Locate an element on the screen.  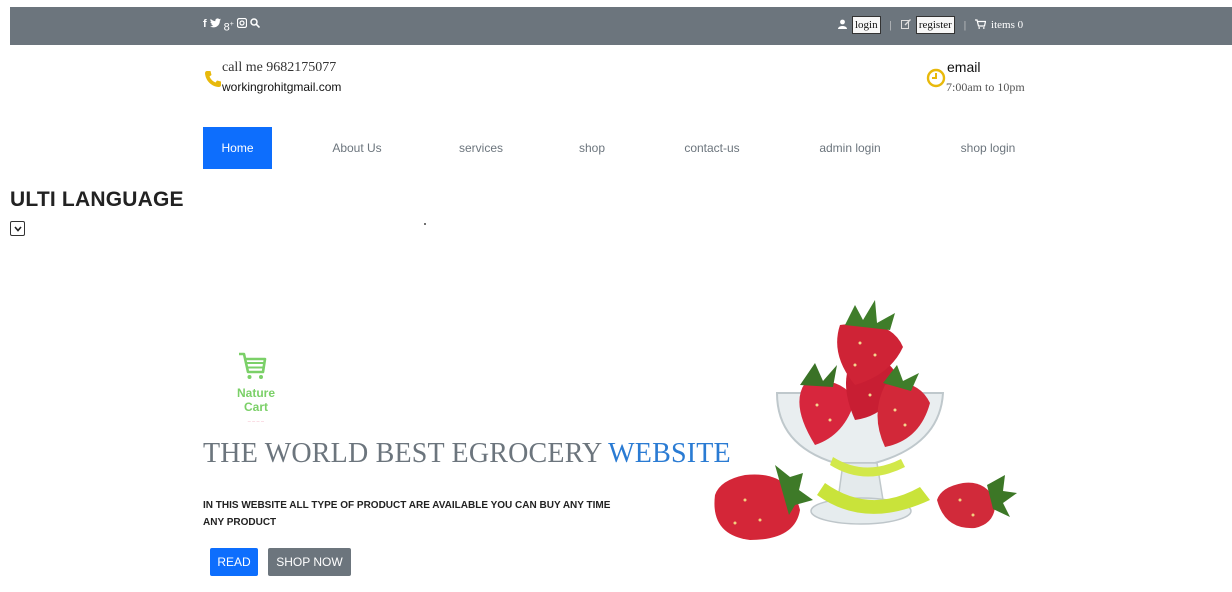
nature-cart-logo: Nature Cart — — — — is located at coordinates (256, 388).